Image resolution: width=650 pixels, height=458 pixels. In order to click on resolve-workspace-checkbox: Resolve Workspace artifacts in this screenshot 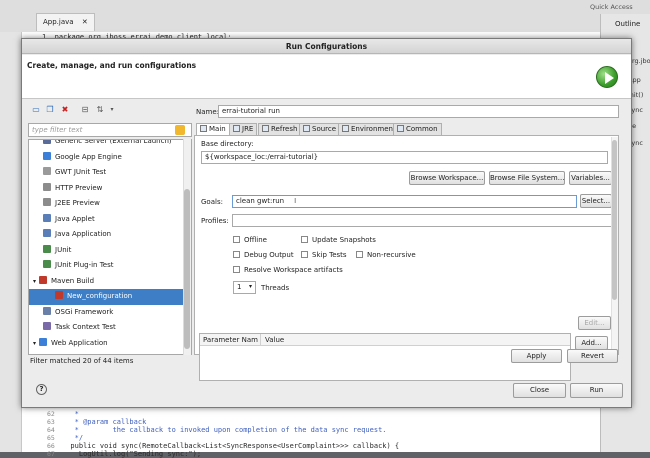, I will do `click(288, 270)`.